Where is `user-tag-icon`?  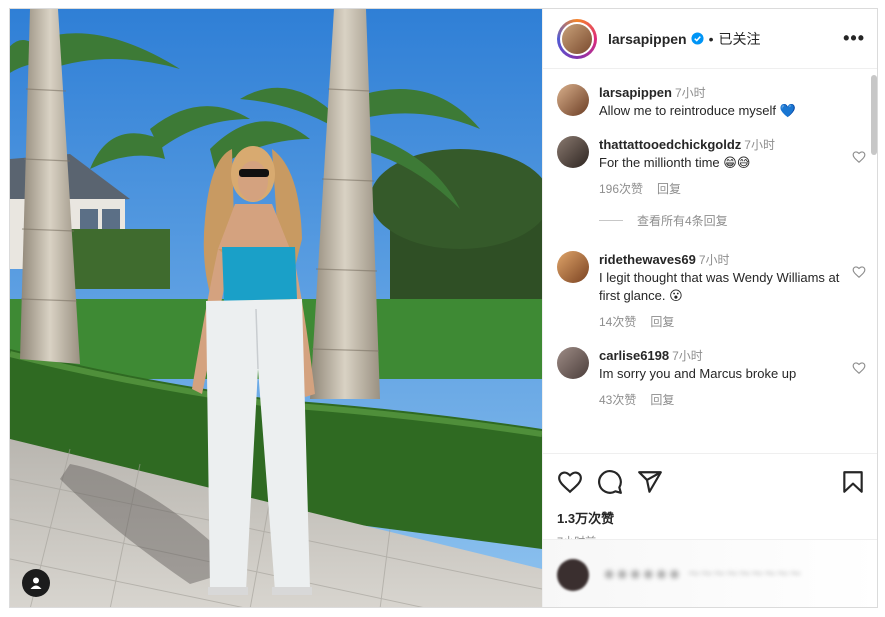
user-tag-icon is located at coordinates (36, 583).